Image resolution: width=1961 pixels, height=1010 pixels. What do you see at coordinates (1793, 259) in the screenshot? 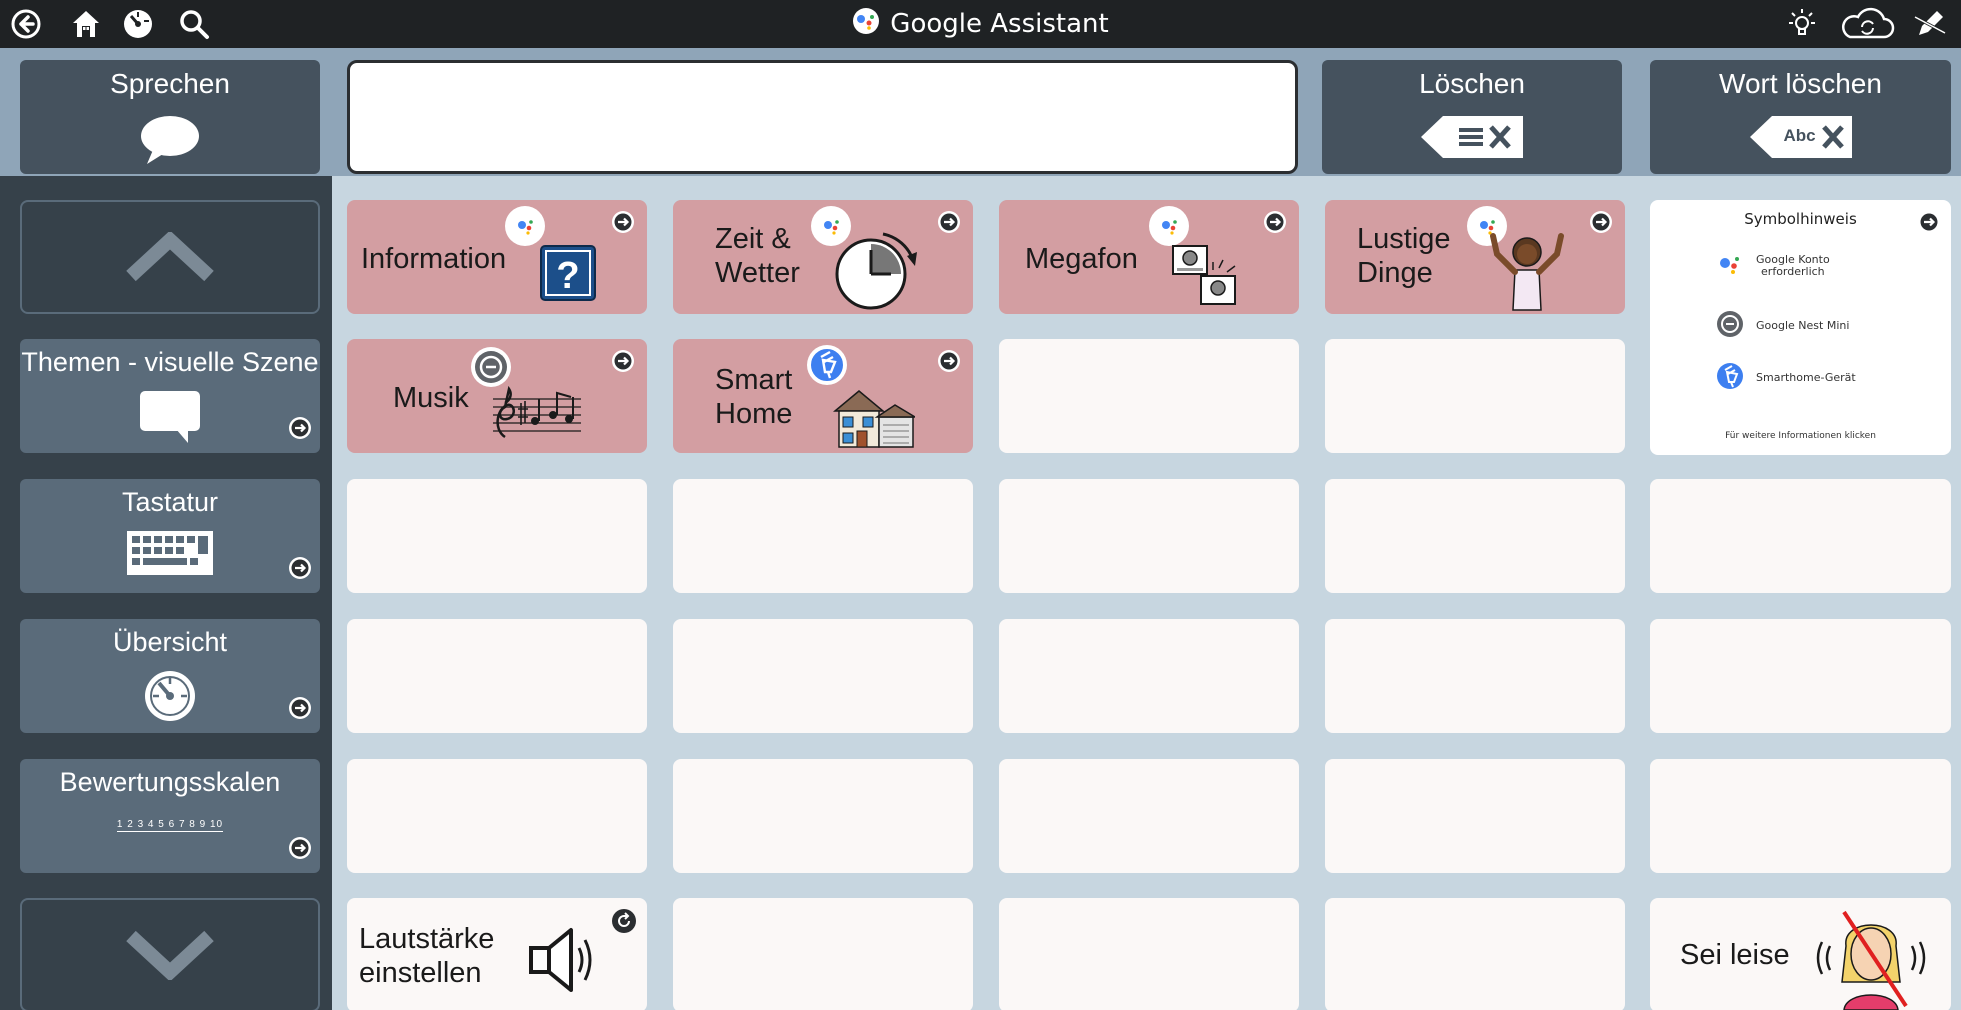
I see `legend-account-text-1: Google Konto` at bounding box center [1793, 259].